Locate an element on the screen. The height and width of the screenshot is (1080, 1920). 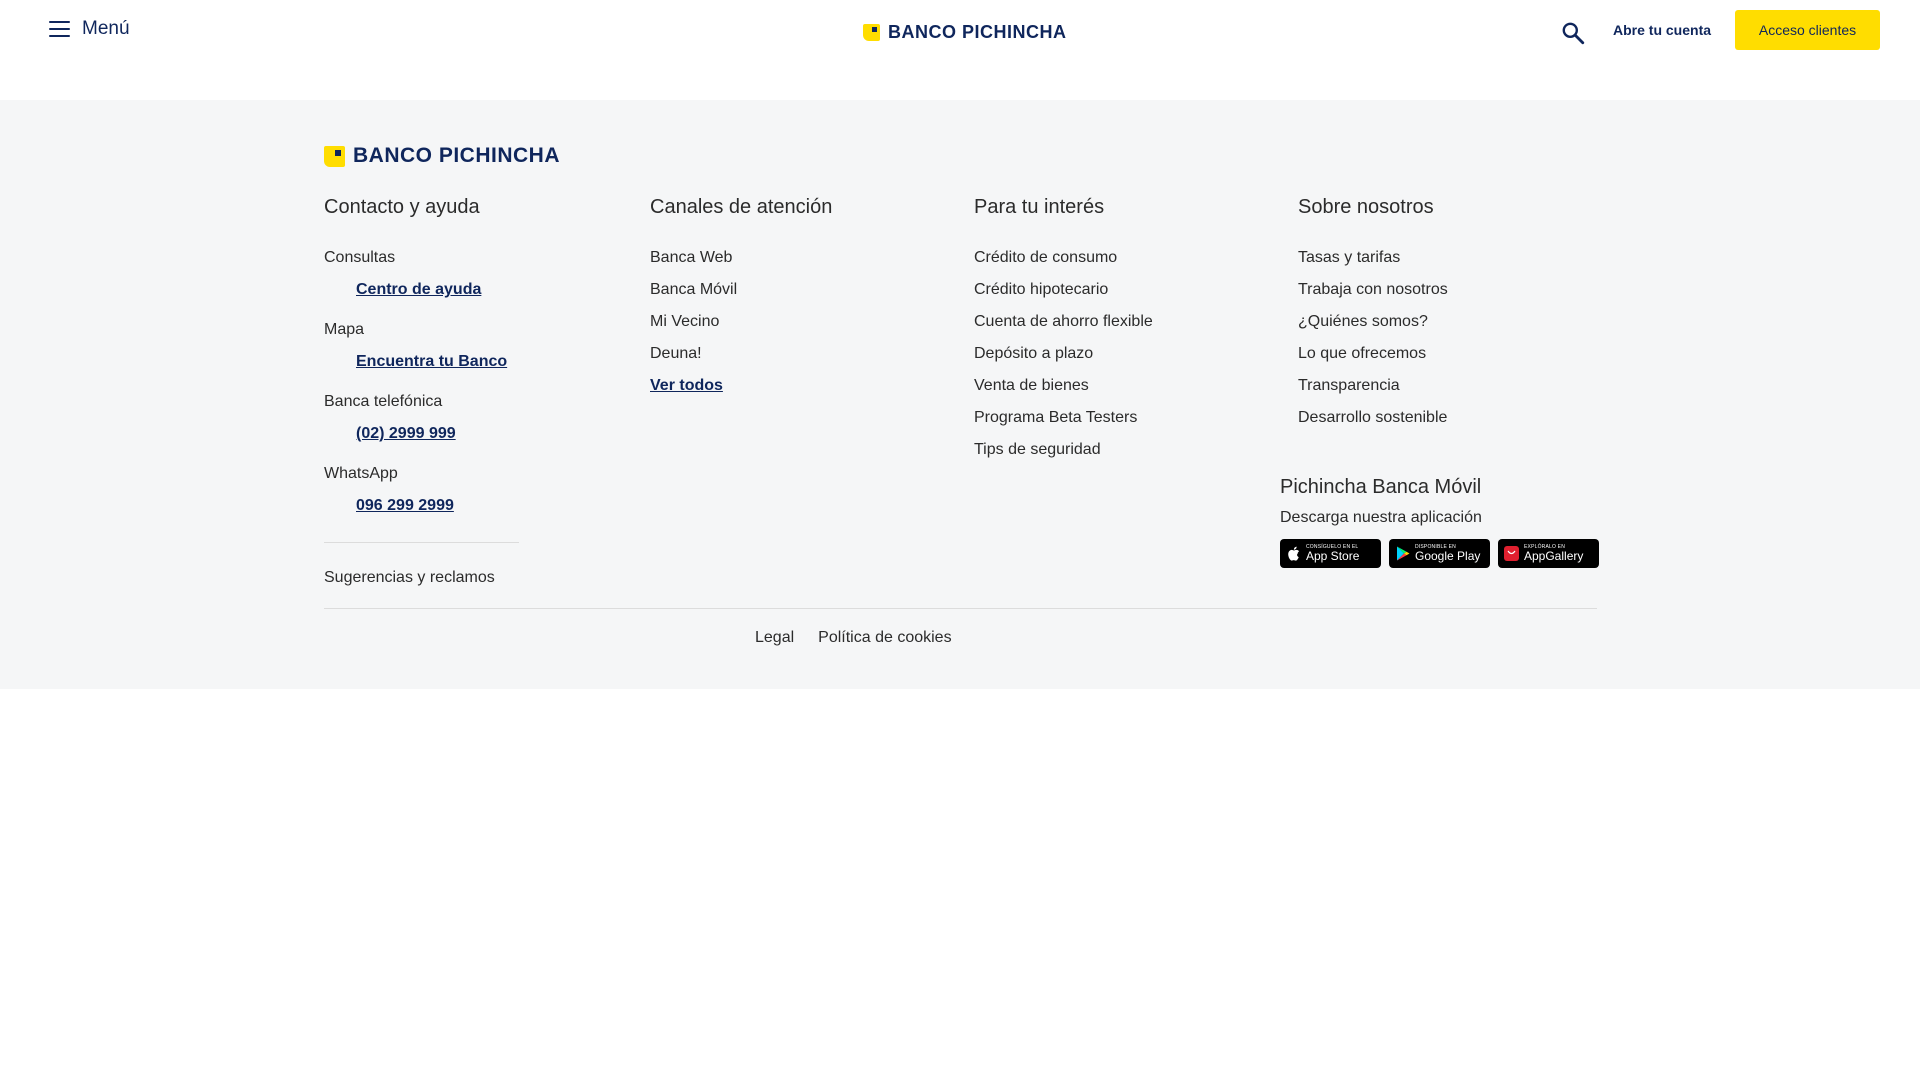
find-bank-link: Encuentra tu Banco is located at coordinates (454, 362).